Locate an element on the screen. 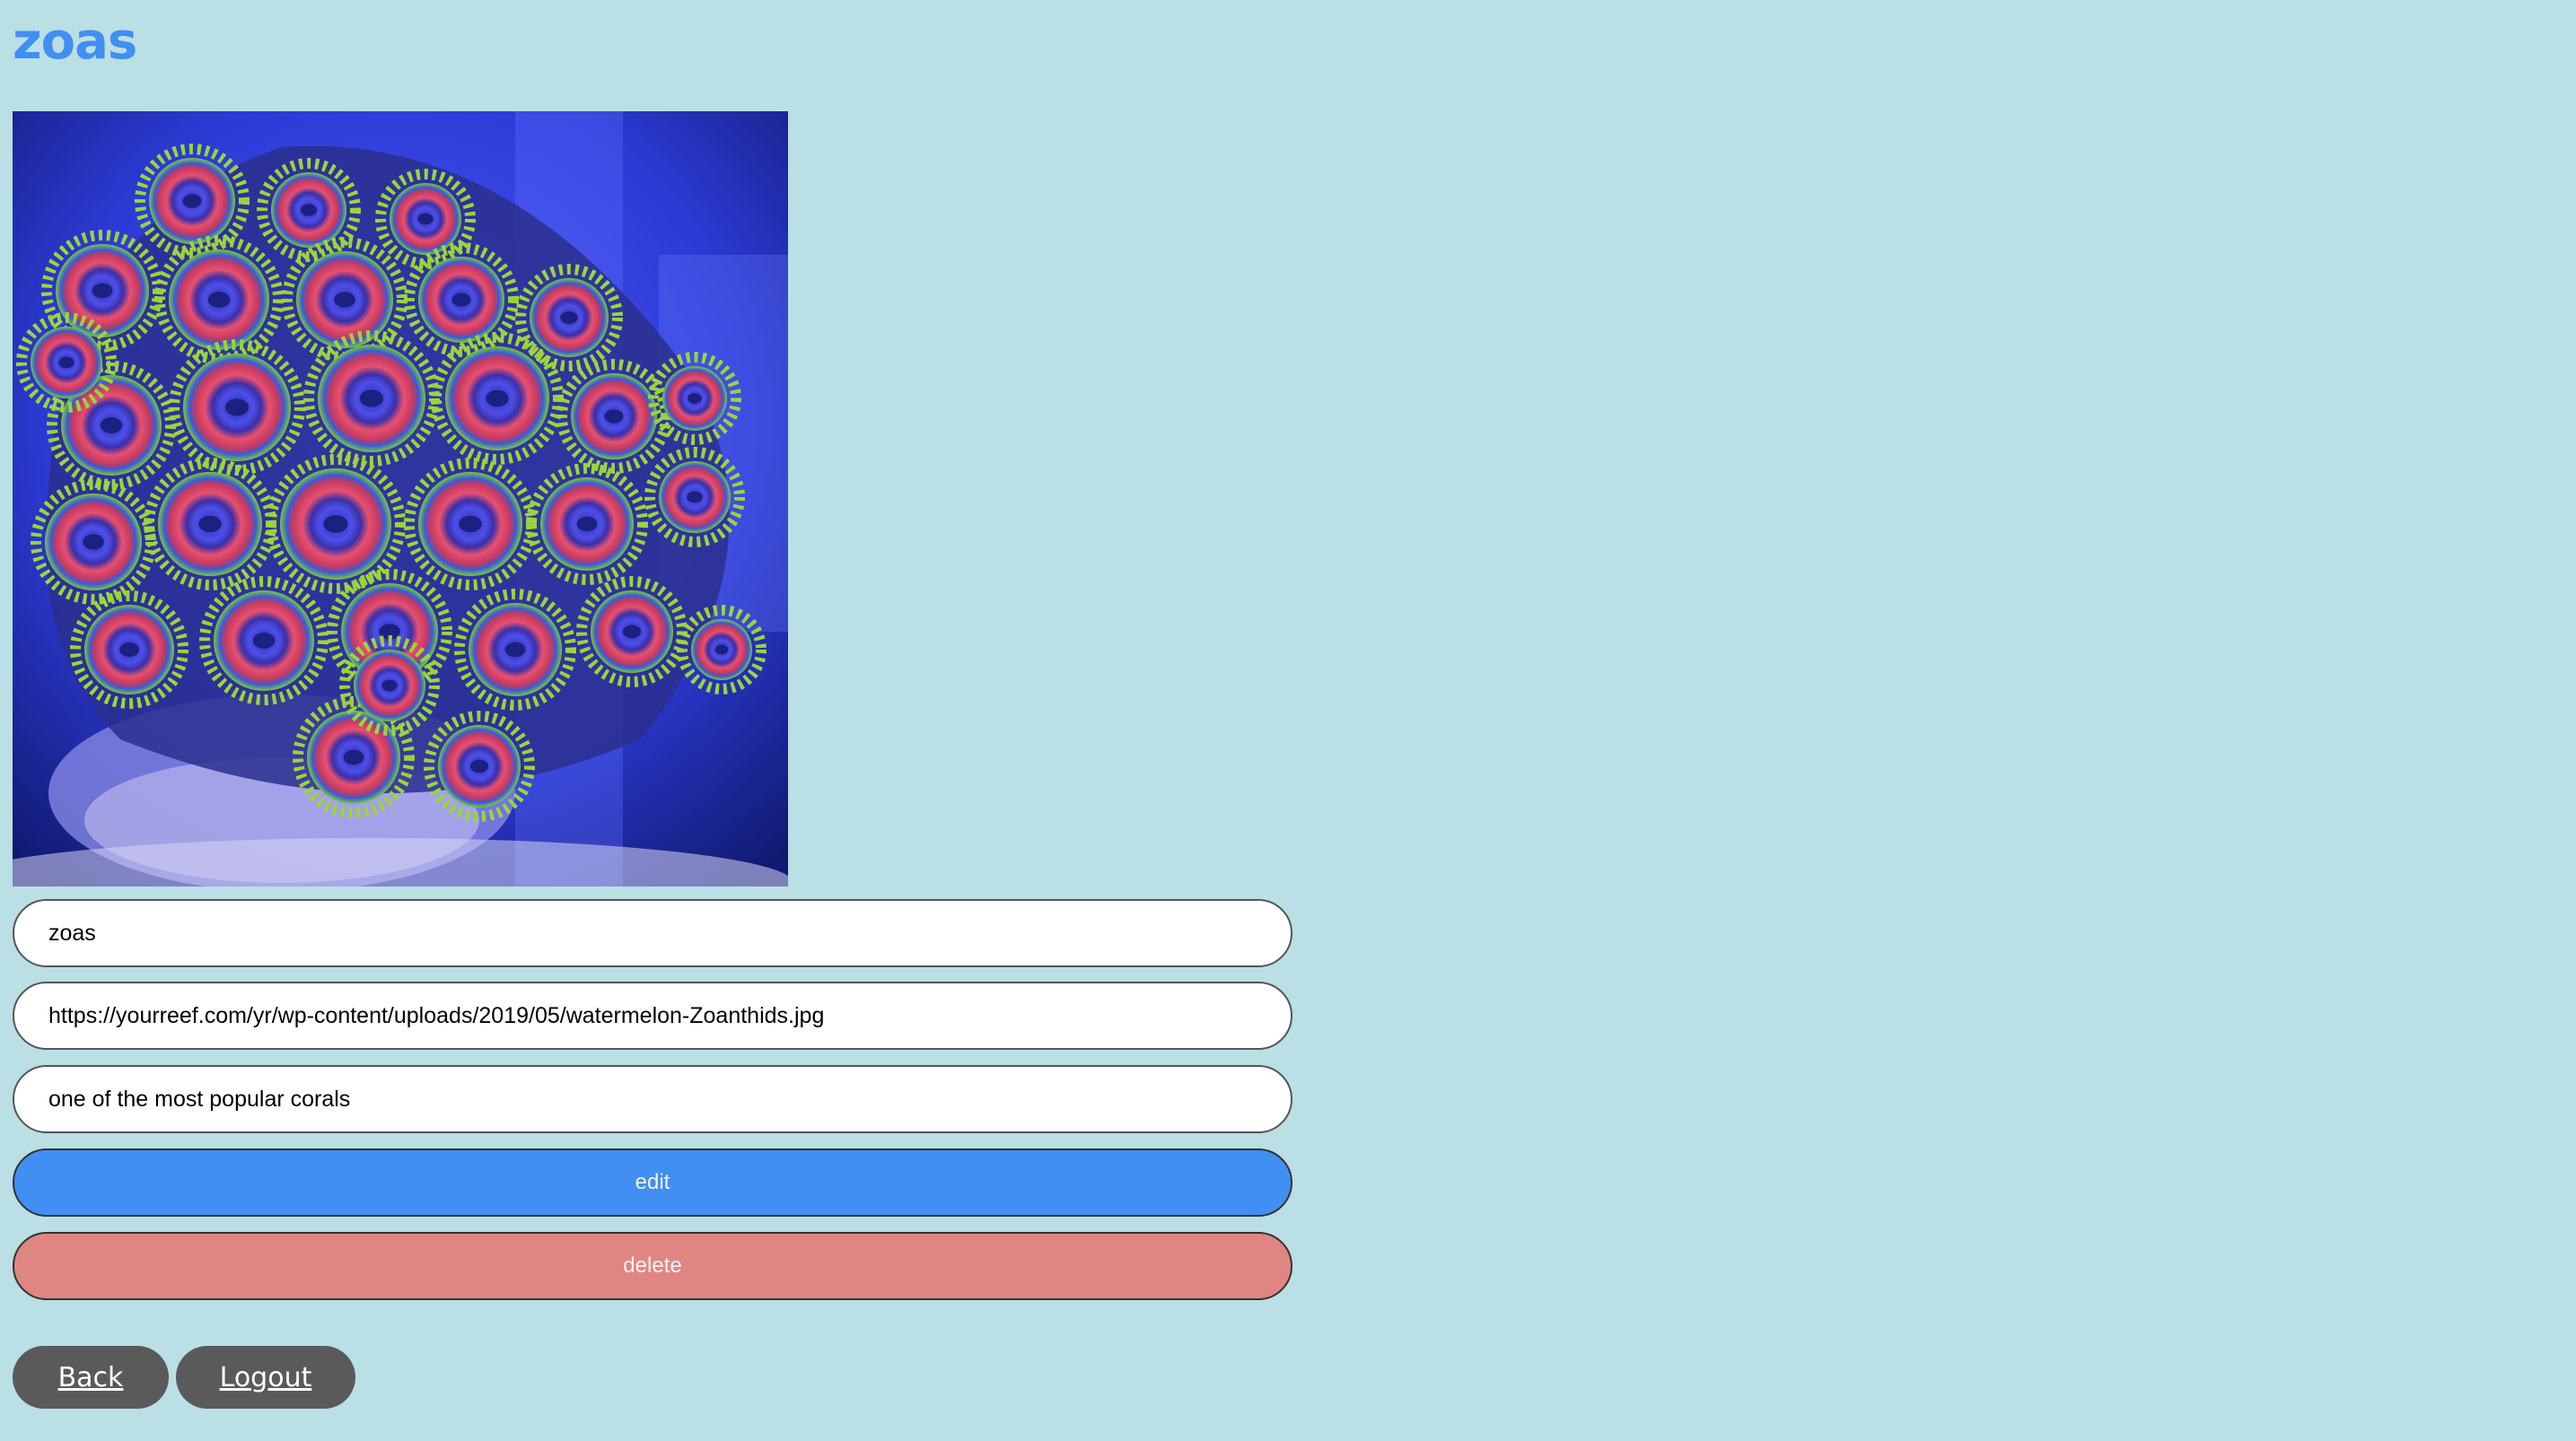 The image size is (2576, 1441). image-url-field is located at coordinates (652, 1016).